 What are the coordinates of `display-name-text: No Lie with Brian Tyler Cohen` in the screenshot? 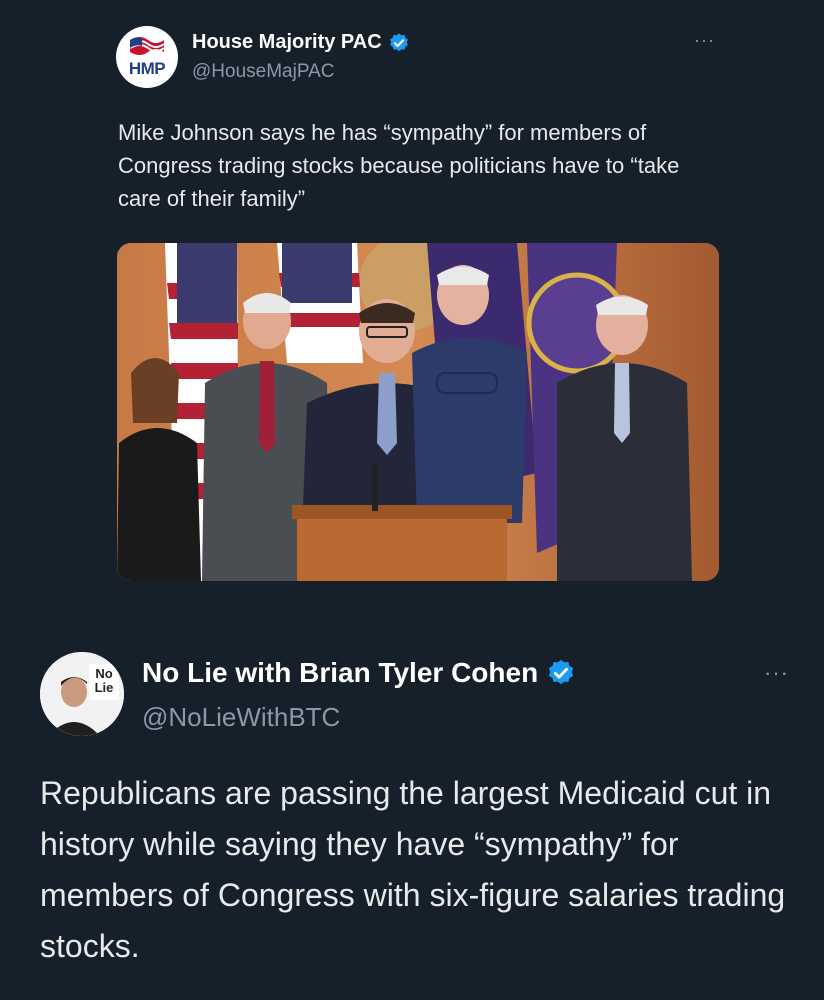 It's located at (340, 672).